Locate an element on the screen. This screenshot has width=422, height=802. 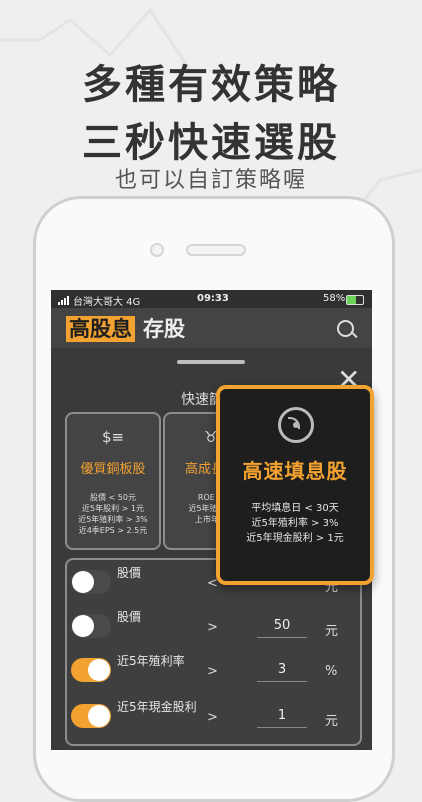
app-logo-text: 存股 is located at coordinates (164, 329).